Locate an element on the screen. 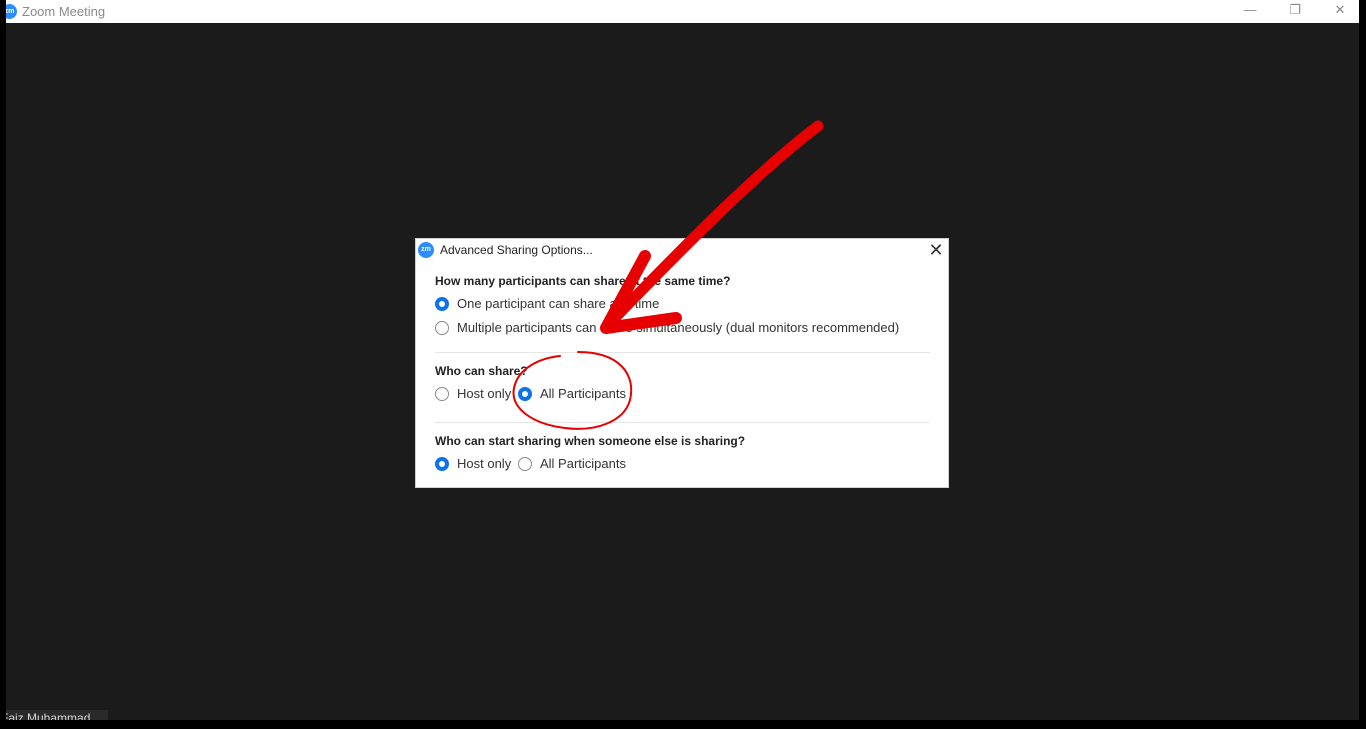 The height and width of the screenshot is (729, 1366). radio-share-host-only: Host only is located at coordinates (473, 393).